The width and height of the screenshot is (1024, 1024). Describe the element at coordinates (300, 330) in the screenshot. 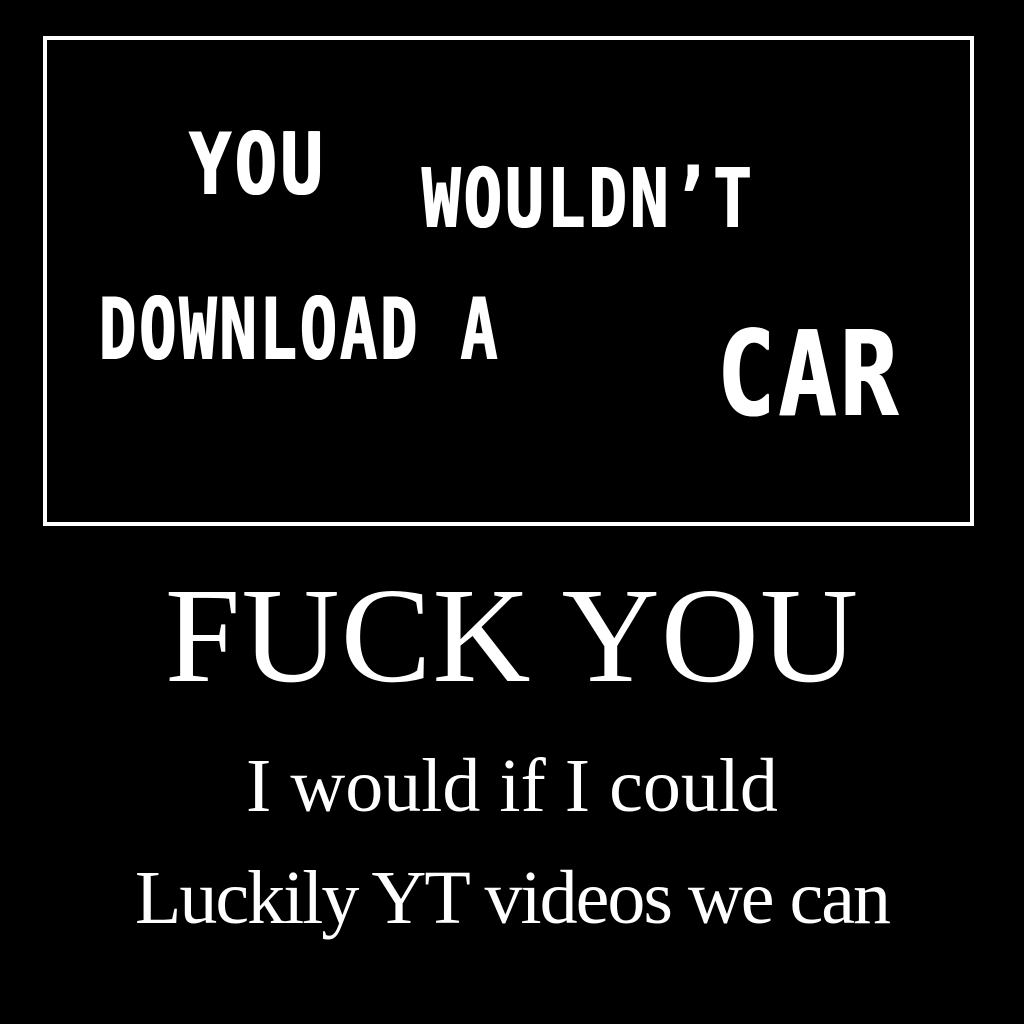

I see `poster-words-download-a: DOWNLOAD A` at that location.